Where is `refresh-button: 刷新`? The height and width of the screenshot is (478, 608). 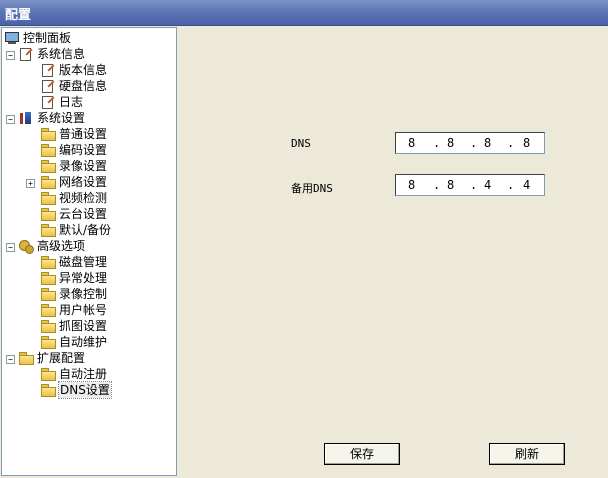 refresh-button: 刷新 is located at coordinates (527, 454).